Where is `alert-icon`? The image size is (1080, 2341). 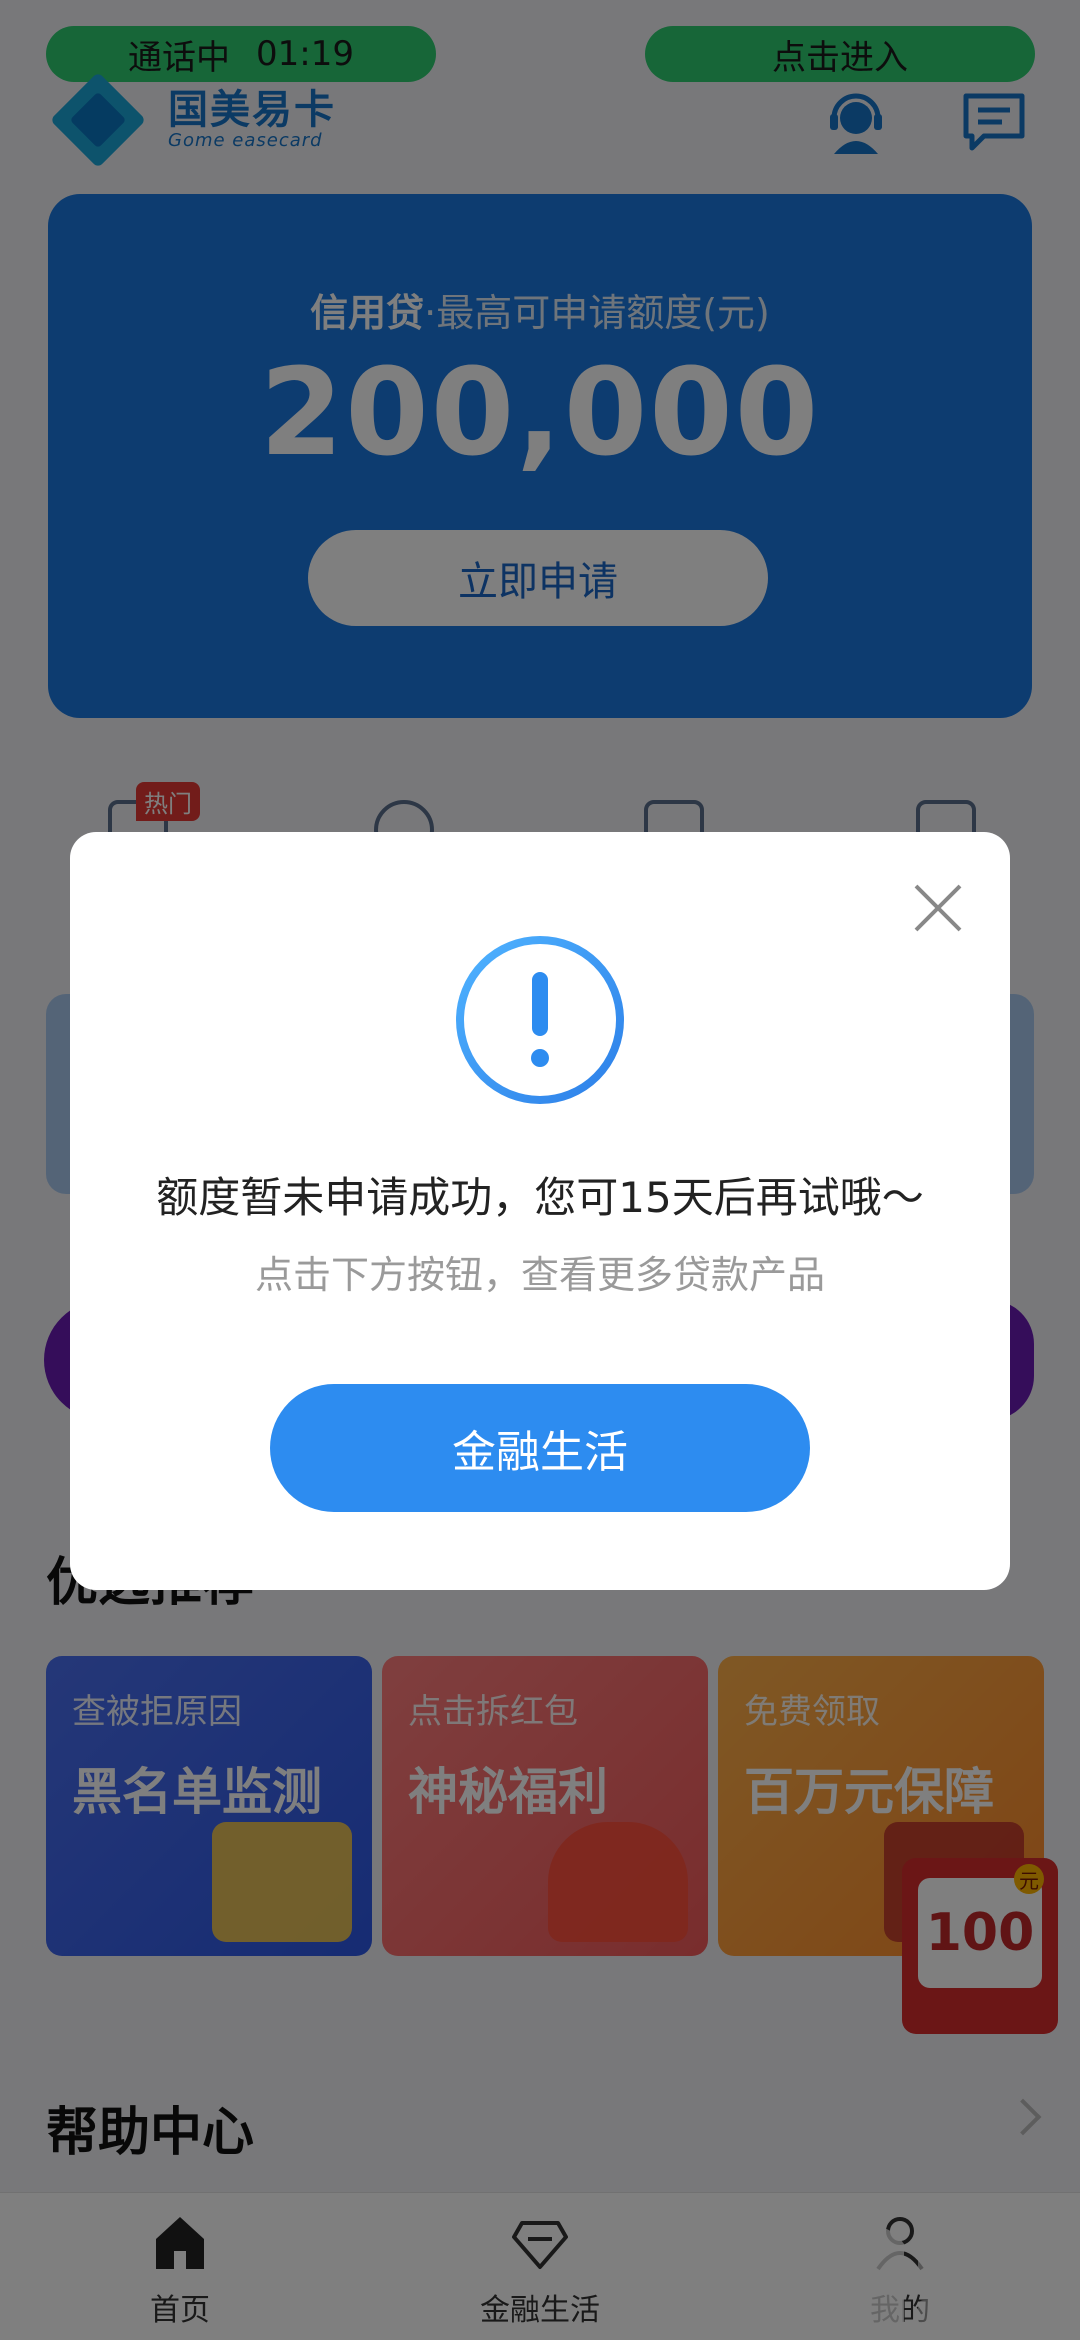
alert-icon is located at coordinates (540, 1020).